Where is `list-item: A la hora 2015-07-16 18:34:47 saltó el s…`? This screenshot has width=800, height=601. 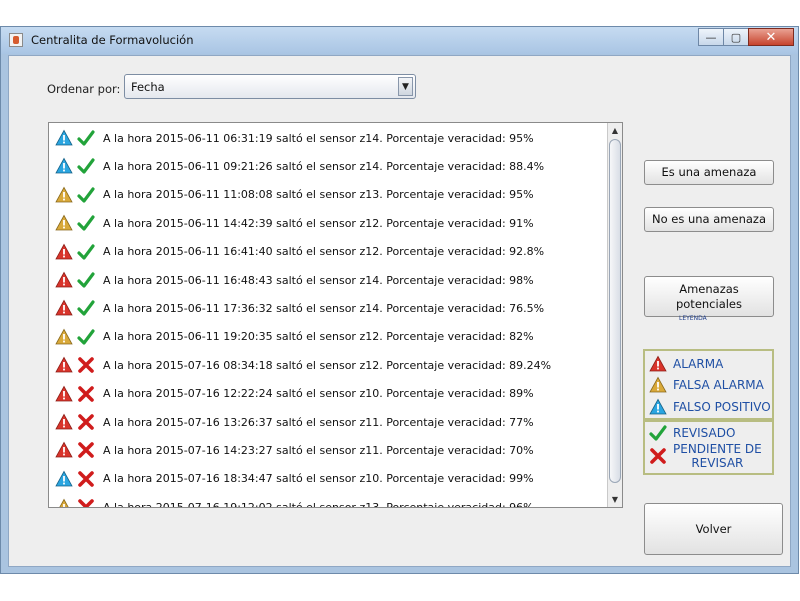
list-item: A la hora 2015-07-16 18:34:47 saltó el s… is located at coordinates (294, 479).